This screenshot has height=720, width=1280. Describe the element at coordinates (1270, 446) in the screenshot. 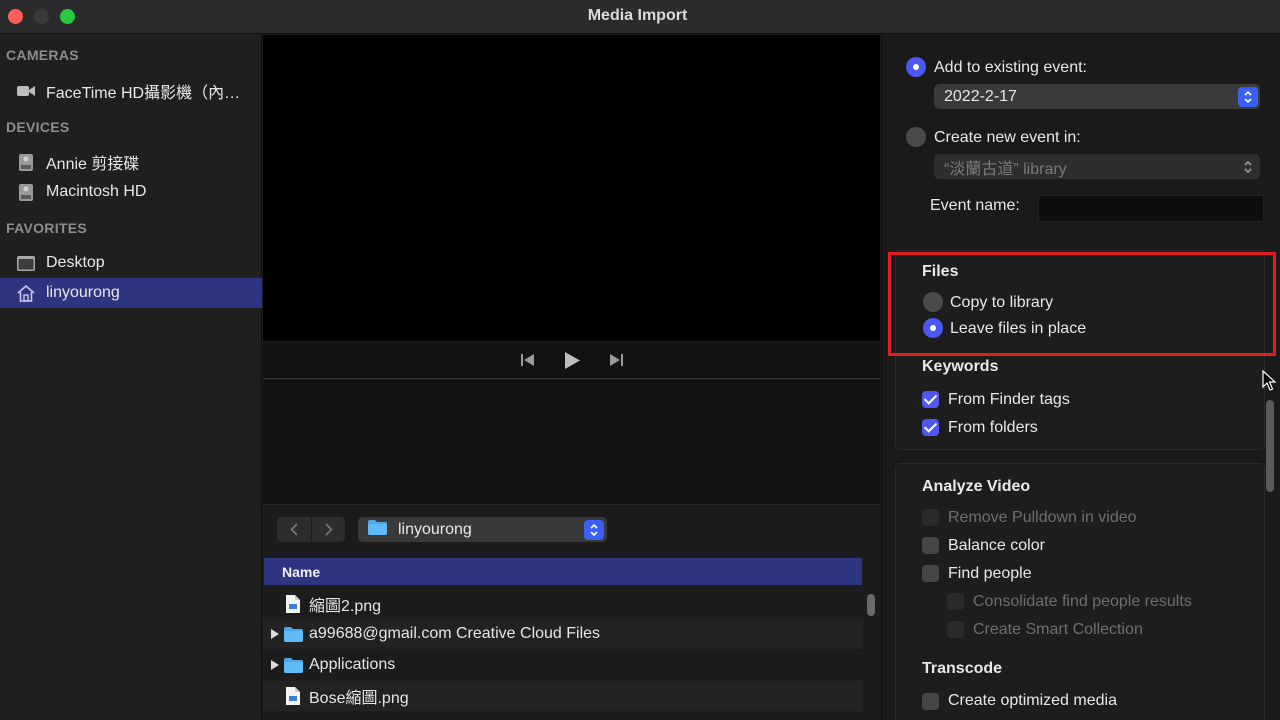

I see `options-panel-scrollbar` at that location.